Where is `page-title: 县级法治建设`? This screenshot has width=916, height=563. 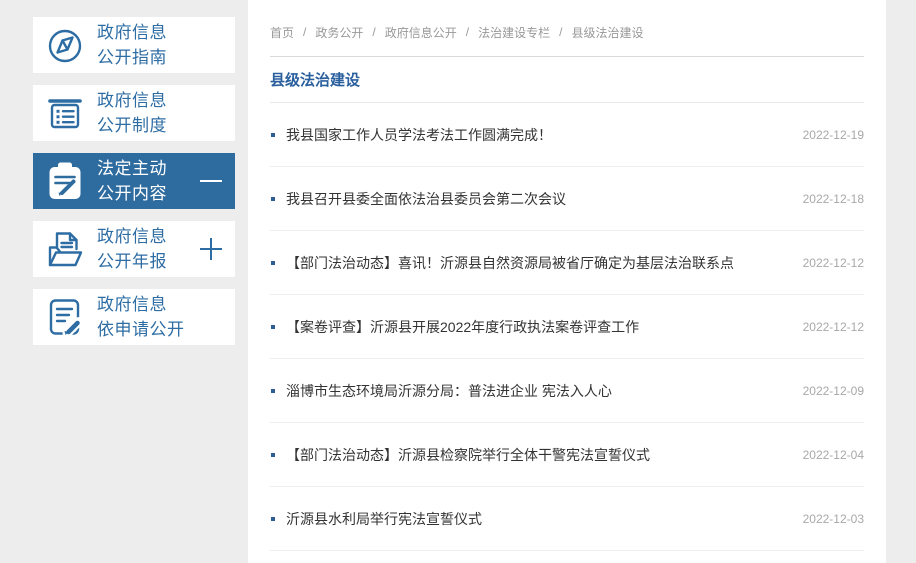
page-title: 县级法治建设 is located at coordinates (315, 80).